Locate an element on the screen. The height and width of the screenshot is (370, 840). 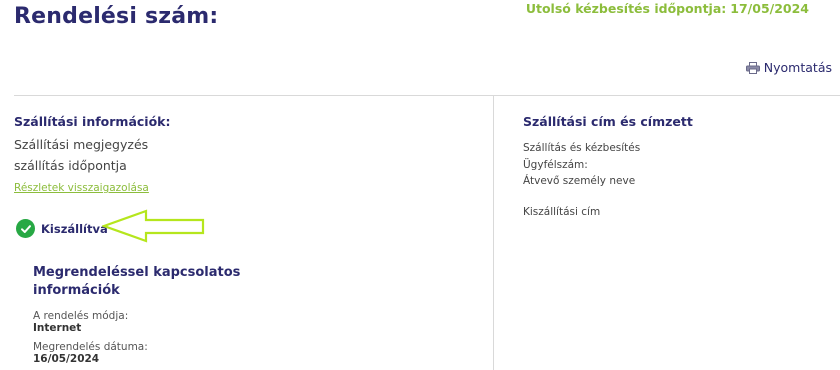
print-label: Nyomtatás is located at coordinates (797, 67).